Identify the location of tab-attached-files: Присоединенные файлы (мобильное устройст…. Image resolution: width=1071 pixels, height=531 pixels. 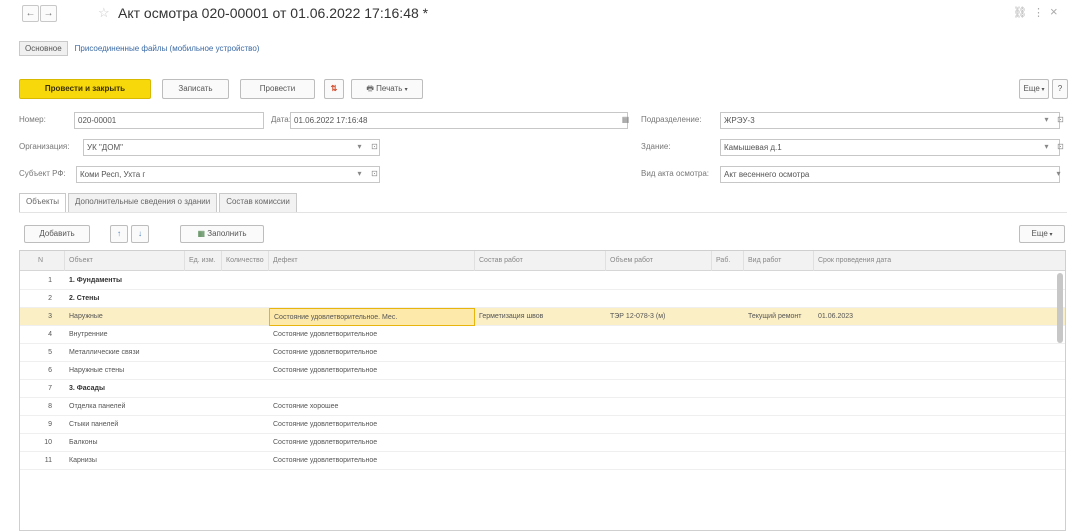
(167, 48).